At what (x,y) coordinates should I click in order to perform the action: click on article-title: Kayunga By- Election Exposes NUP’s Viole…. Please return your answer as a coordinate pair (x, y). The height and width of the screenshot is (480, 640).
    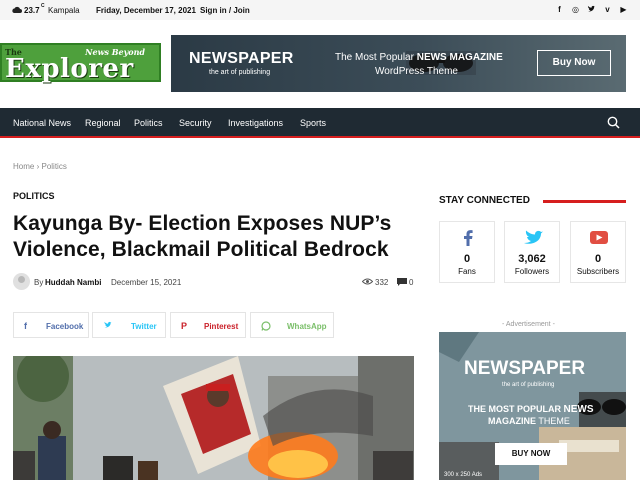
    Looking at the image, I should click on (202, 236).